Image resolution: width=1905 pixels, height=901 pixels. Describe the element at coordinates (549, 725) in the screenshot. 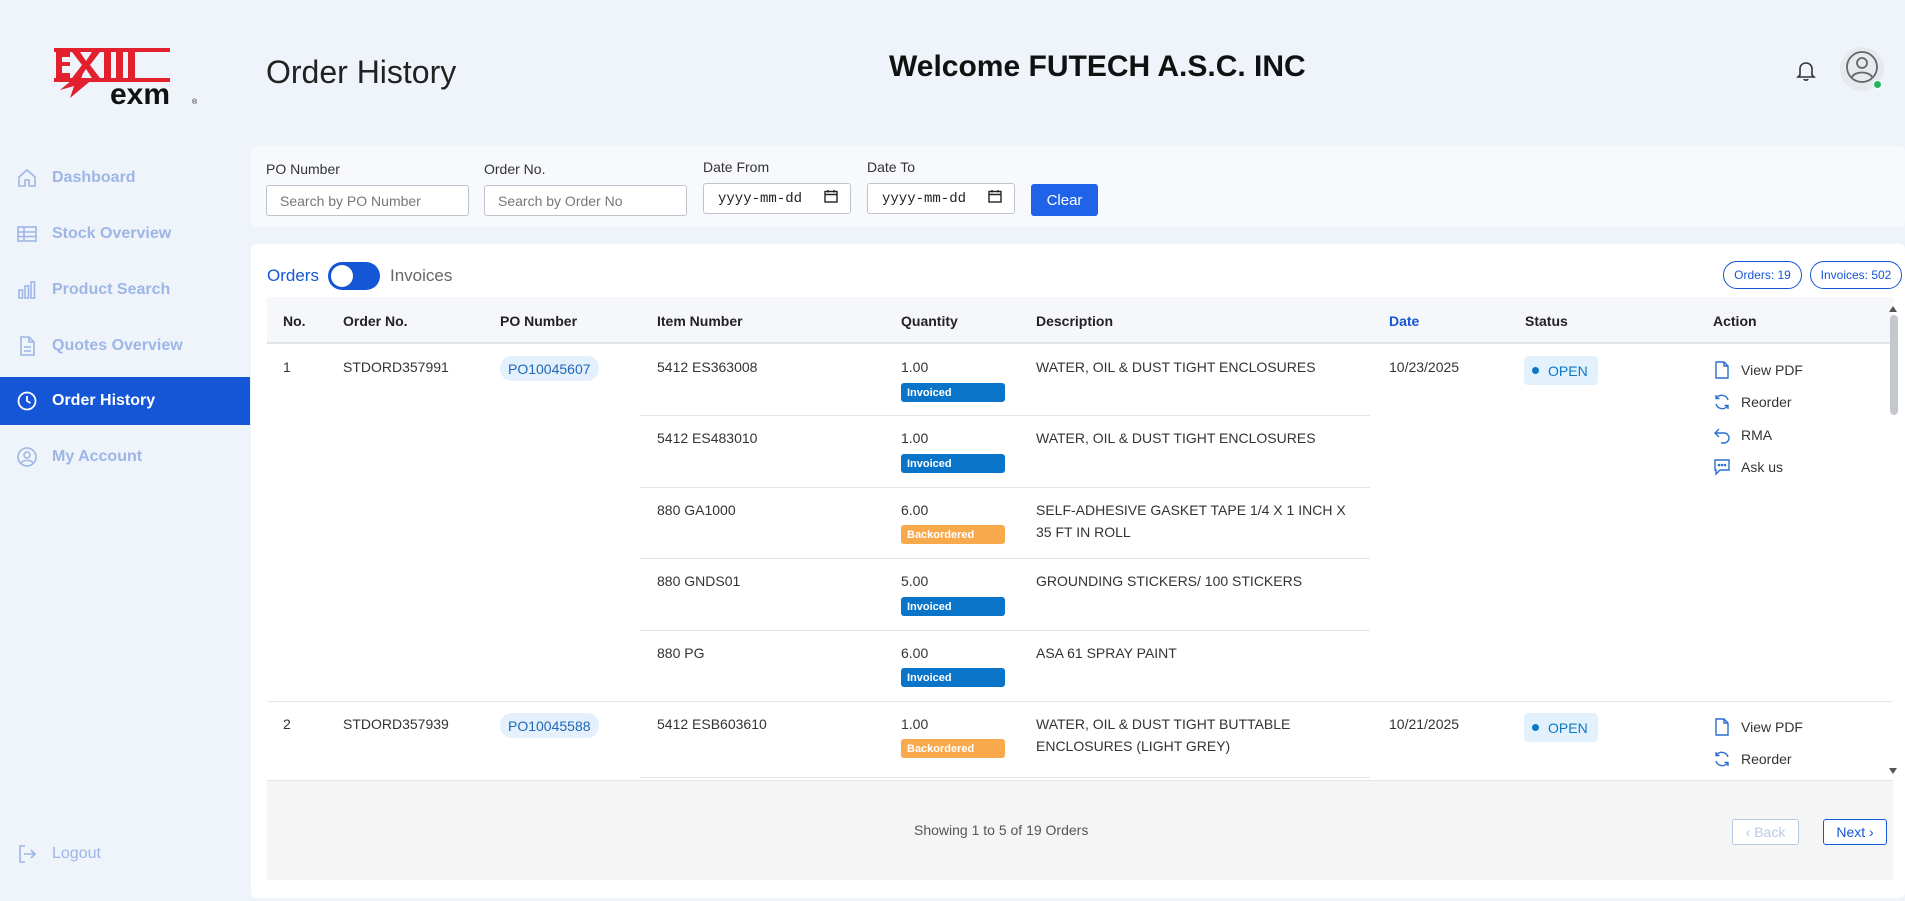

I see `po-number-link: PO10045588` at that location.